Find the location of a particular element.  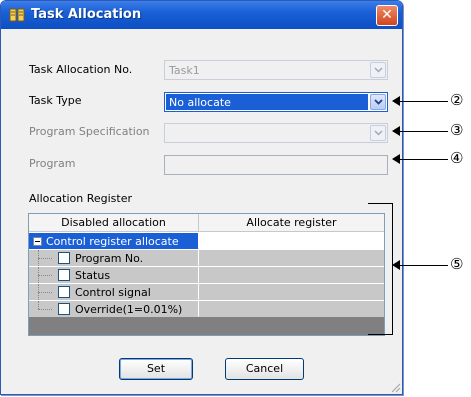

task-type-label: Task Type is located at coordinates (55, 100).